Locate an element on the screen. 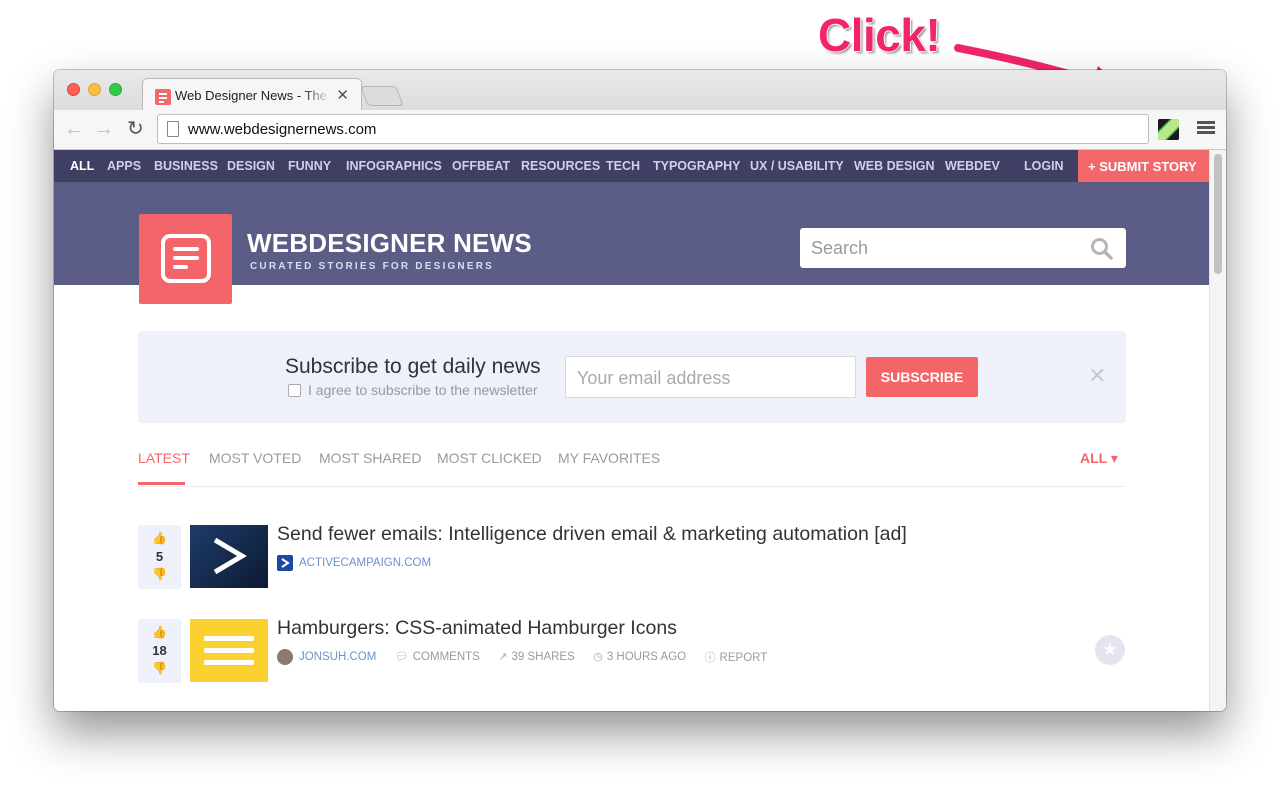  category-ux-usability: UX / USABILITY is located at coordinates (797, 166).